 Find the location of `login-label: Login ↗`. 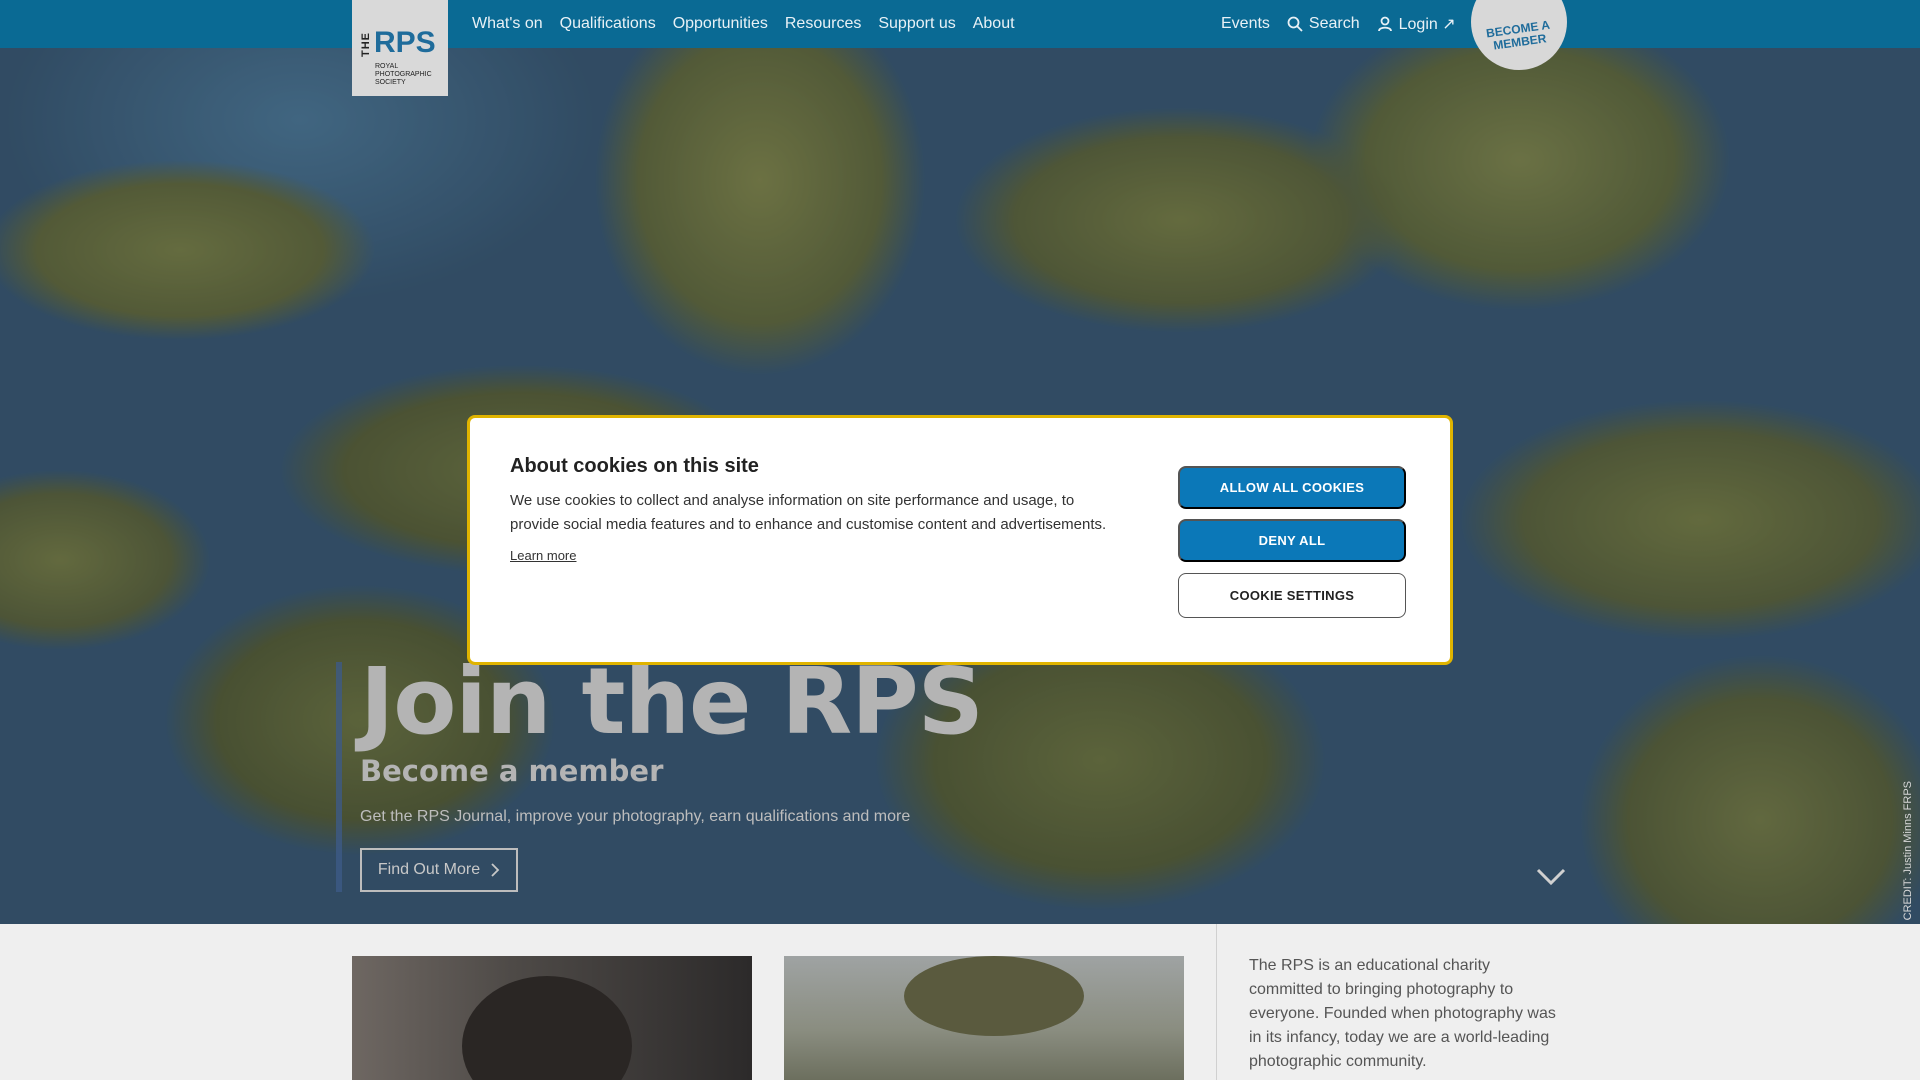

login-label: Login ↗ is located at coordinates (1427, 24).